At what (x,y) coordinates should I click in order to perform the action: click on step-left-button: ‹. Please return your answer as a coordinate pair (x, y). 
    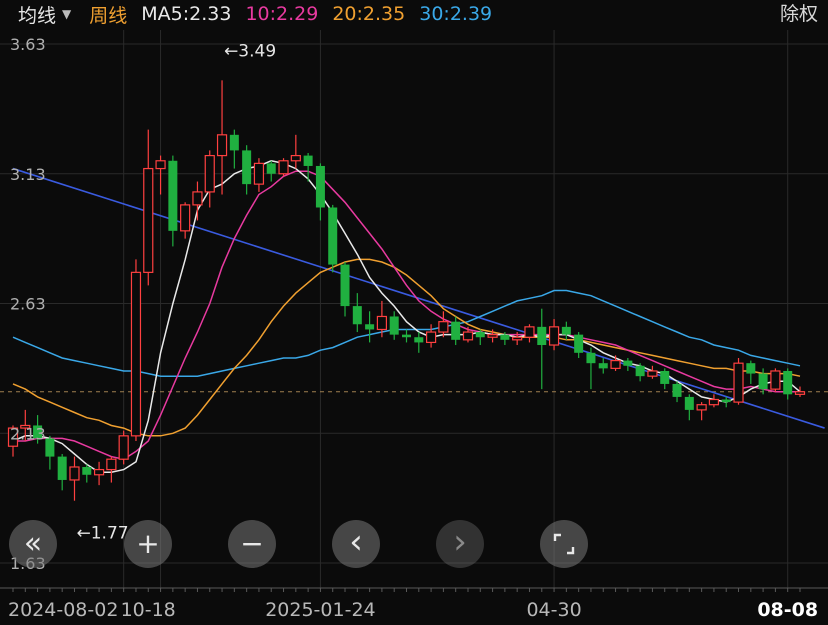
    Looking at the image, I should click on (356, 544).